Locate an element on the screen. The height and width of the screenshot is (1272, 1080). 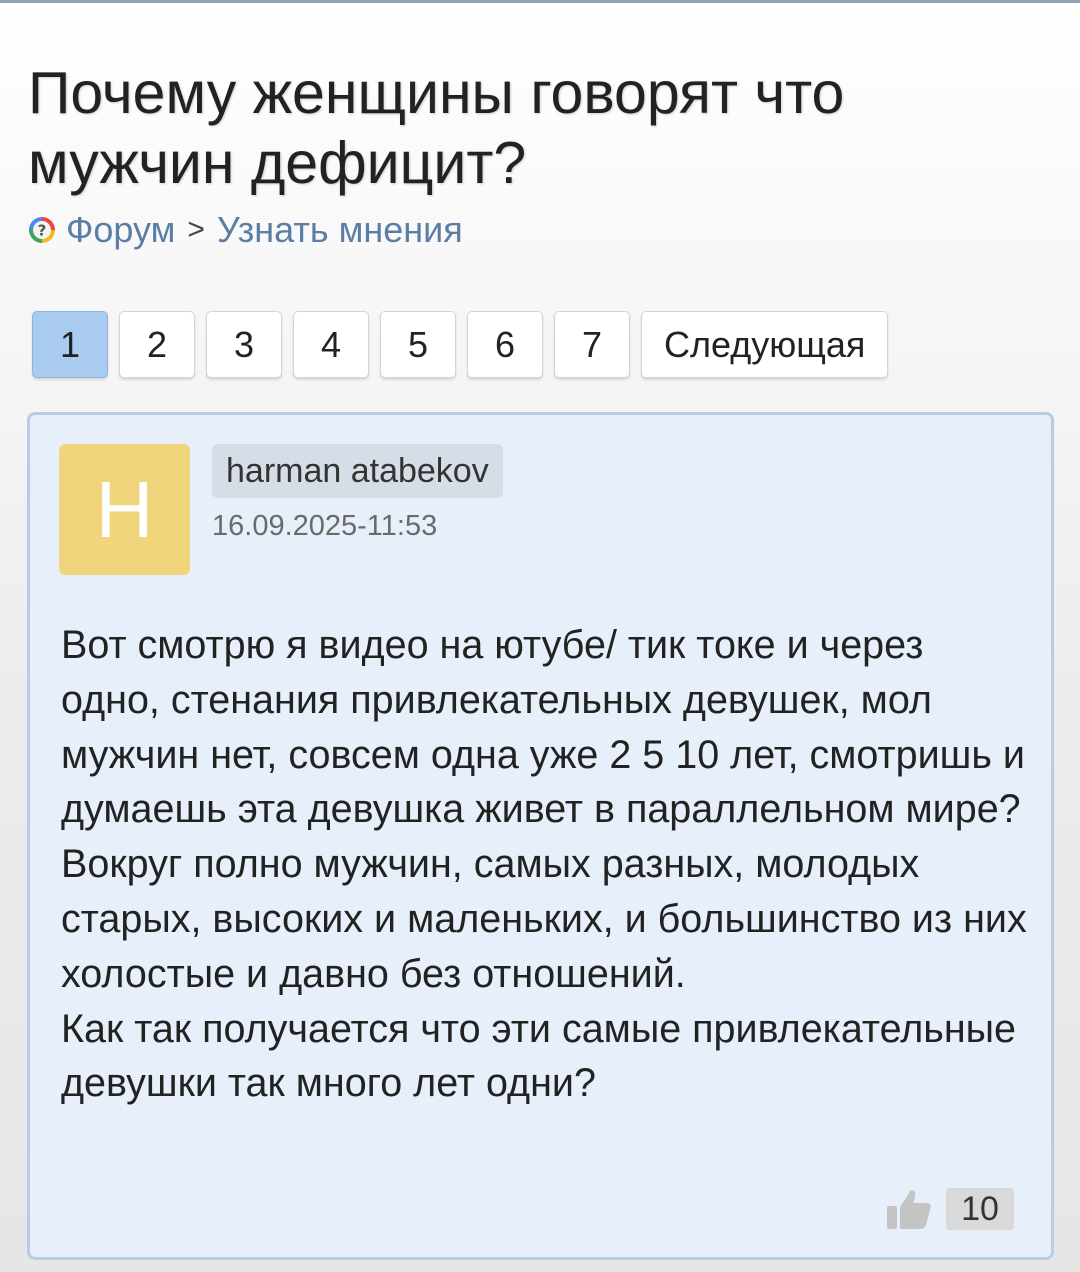
page-button-1: 1 is located at coordinates (70, 344).